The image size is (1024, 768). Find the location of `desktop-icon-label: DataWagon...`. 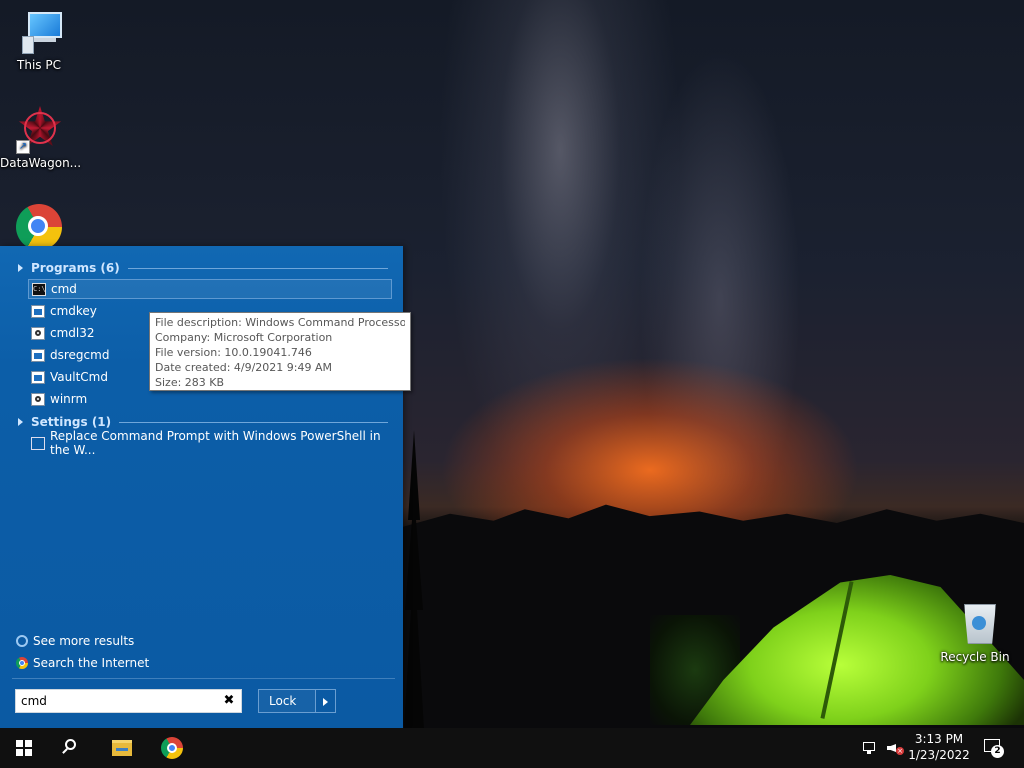

desktop-icon-label: DataWagon... is located at coordinates (41, 163).